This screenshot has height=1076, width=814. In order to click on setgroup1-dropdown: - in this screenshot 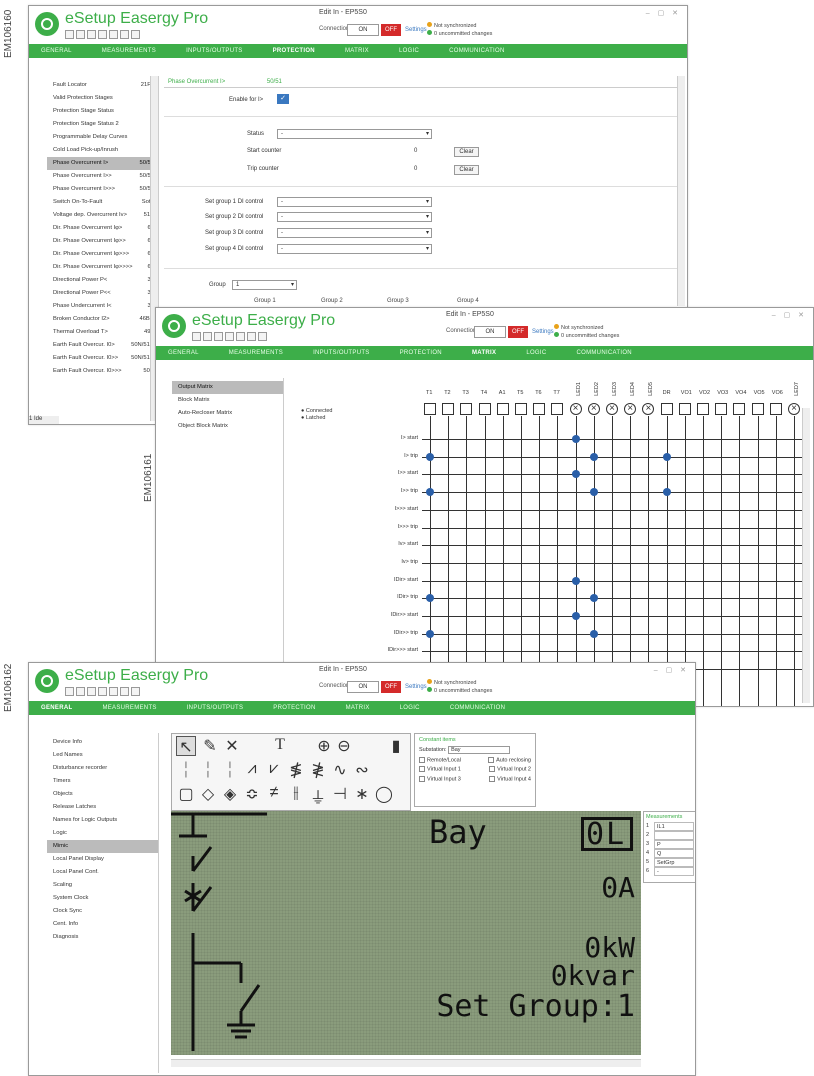, I will do `click(354, 202)`.